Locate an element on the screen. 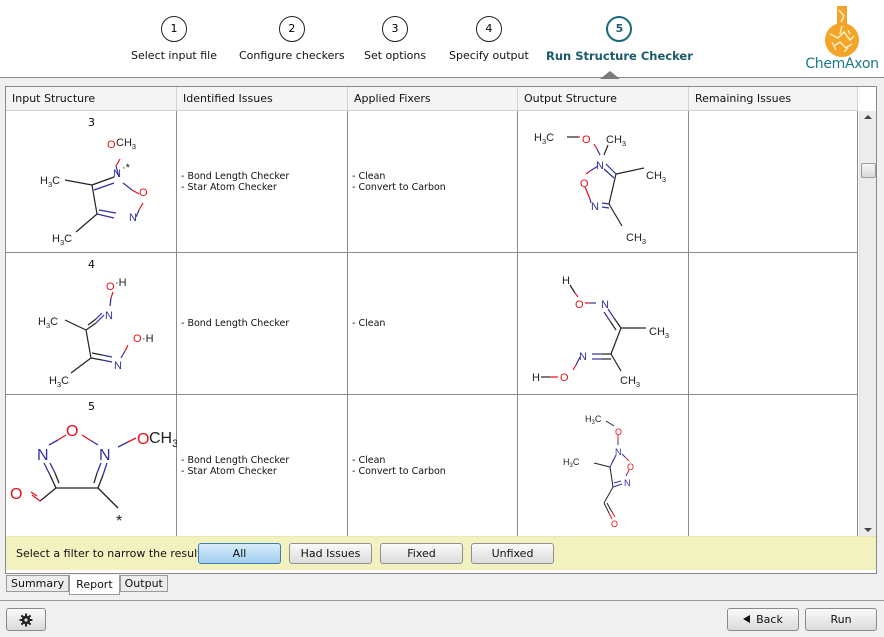 The width and height of the screenshot is (884, 637). input-structure-cell: 4 O ·H N O ·H N H3C H3C is located at coordinates (91, 323).